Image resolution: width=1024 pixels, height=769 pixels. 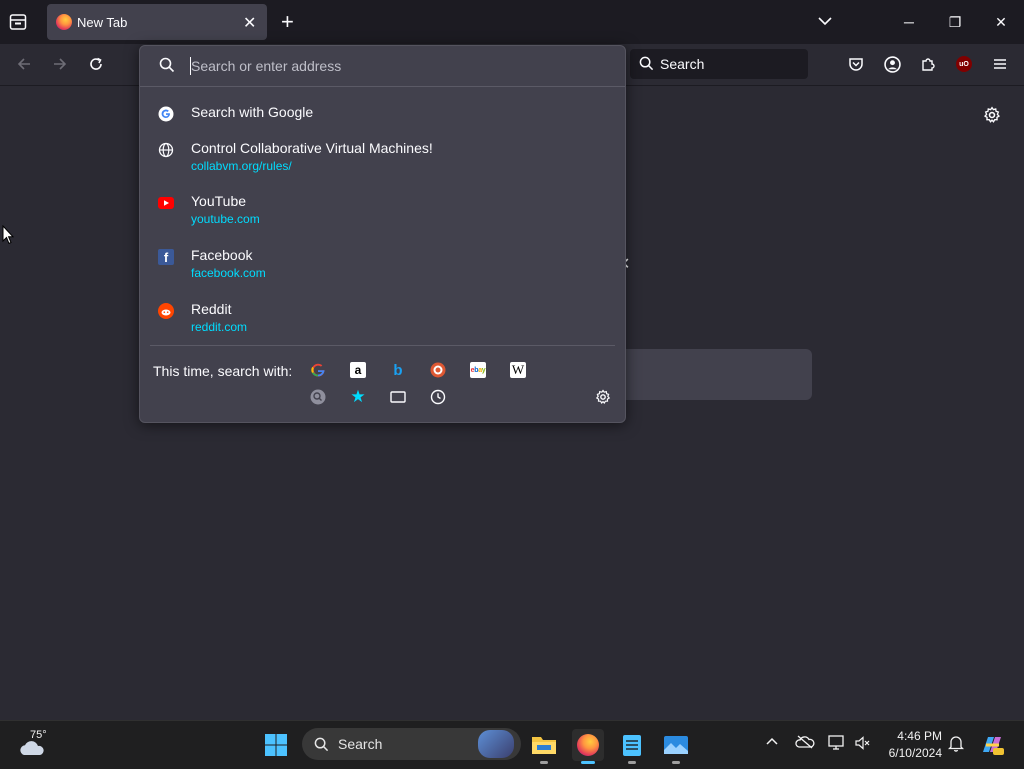 What do you see at coordinates (318, 397) in the screenshot?
I see `search-history-icon` at bounding box center [318, 397].